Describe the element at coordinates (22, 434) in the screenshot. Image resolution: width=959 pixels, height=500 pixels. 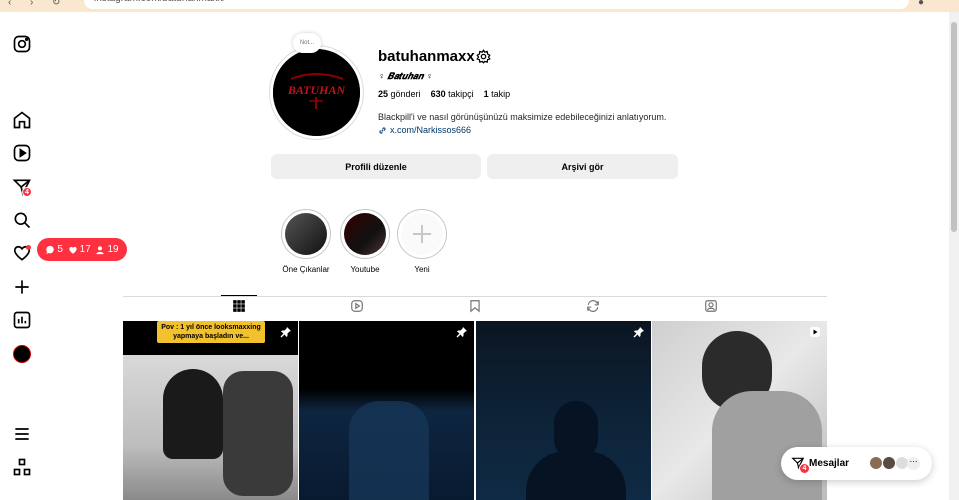
I see `menu-icon` at that location.